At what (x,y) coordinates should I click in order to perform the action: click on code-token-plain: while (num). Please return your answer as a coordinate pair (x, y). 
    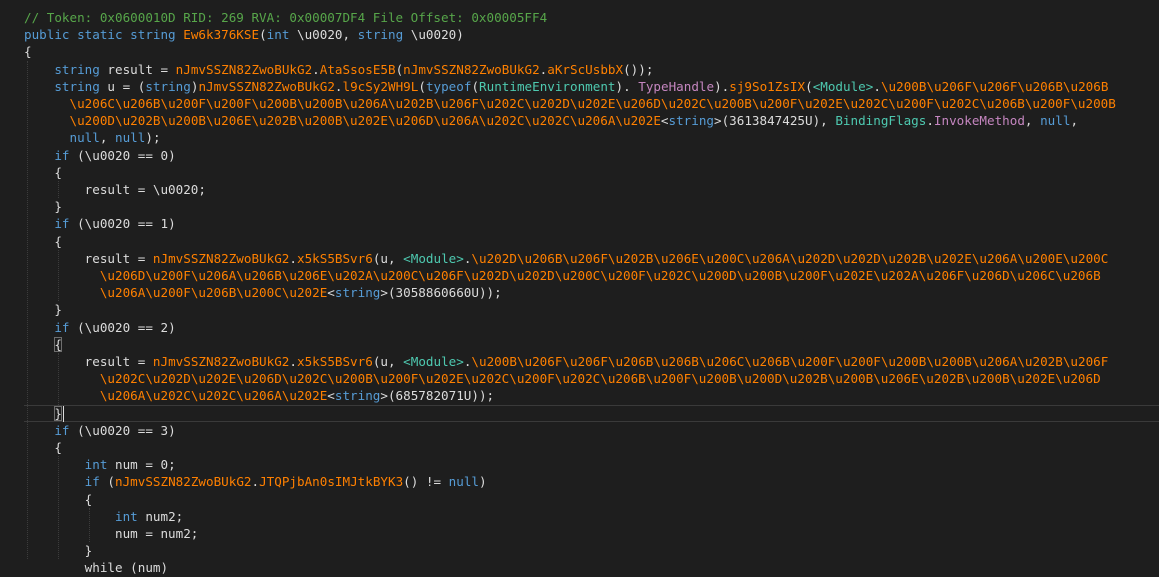
    Looking at the image, I should click on (96, 567).